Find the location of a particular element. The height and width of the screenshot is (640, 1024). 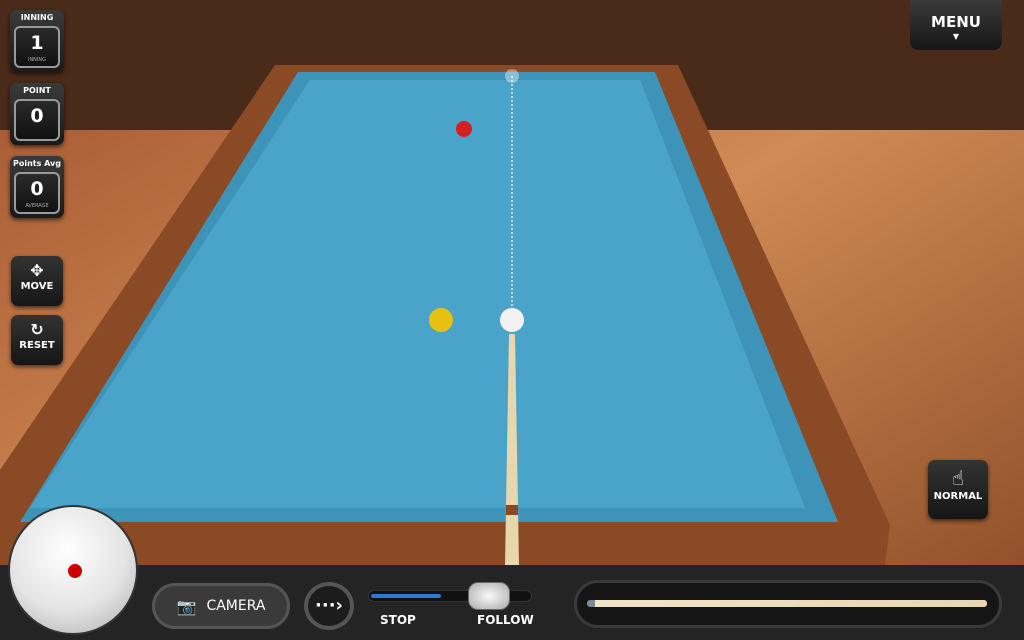

shot-mode-button: ☝ NORMAL is located at coordinates (958, 489).